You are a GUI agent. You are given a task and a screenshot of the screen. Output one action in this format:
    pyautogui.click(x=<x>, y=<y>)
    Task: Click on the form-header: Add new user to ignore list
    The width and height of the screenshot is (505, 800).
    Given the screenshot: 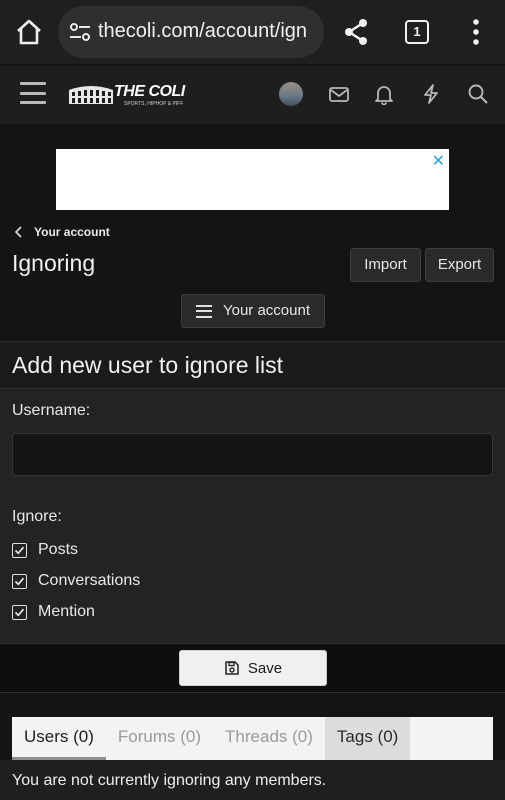 What is the action you would take?
    pyautogui.click(x=252, y=365)
    